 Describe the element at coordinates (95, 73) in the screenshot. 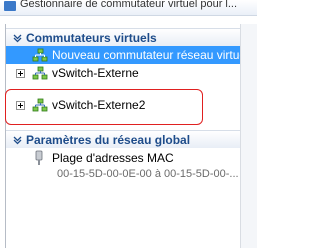

I see `switch-name: vSwitch-Externe` at that location.